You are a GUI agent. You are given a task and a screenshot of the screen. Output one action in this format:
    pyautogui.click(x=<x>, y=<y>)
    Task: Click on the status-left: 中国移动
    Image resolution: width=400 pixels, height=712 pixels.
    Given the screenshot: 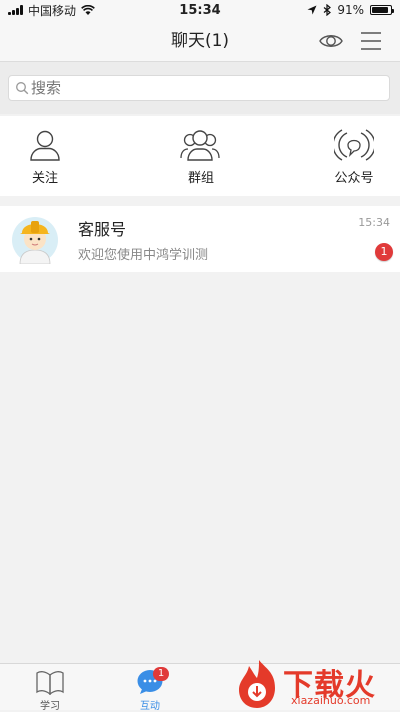 What is the action you would take?
    pyautogui.click(x=51, y=10)
    